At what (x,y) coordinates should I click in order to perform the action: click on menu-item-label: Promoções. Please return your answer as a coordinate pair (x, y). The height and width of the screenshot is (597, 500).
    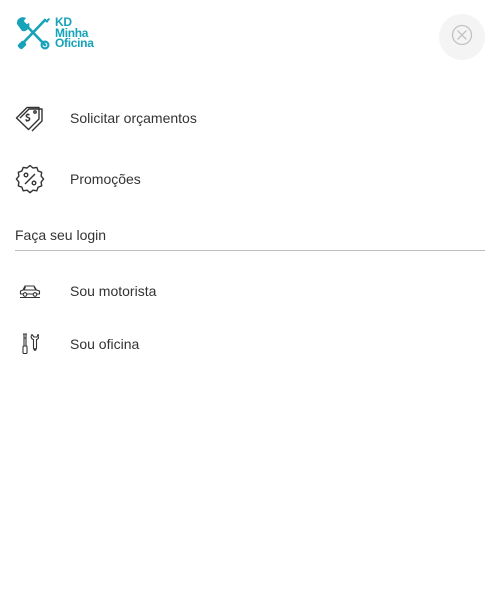
    Looking at the image, I should click on (105, 179).